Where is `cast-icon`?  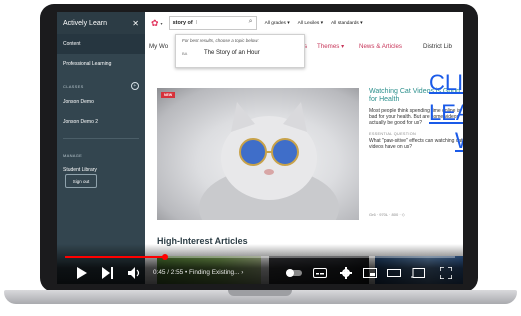 cast-icon is located at coordinates (418, 273).